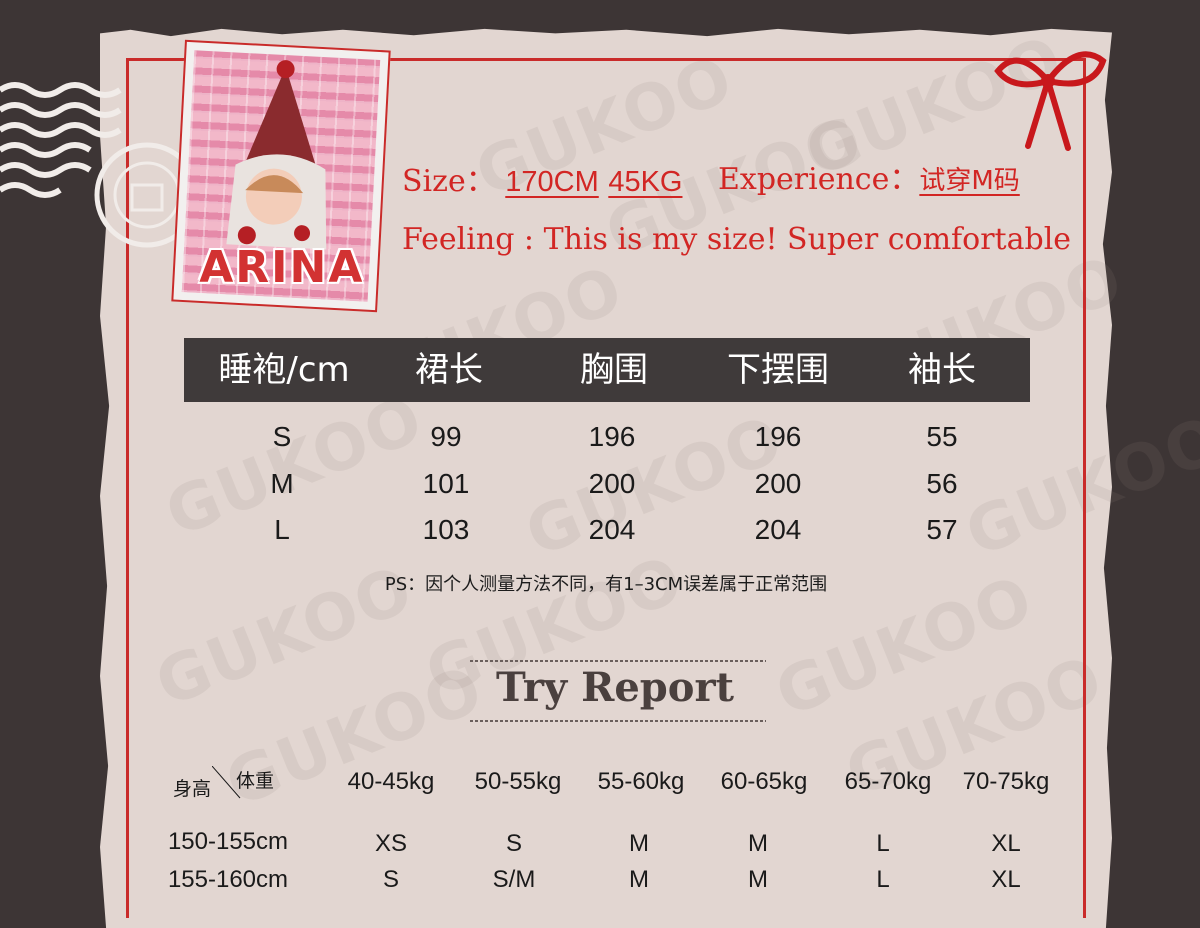 The width and height of the screenshot is (1200, 928). What do you see at coordinates (618, 721) in the screenshot?
I see `title-divider-bottom` at bounding box center [618, 721].